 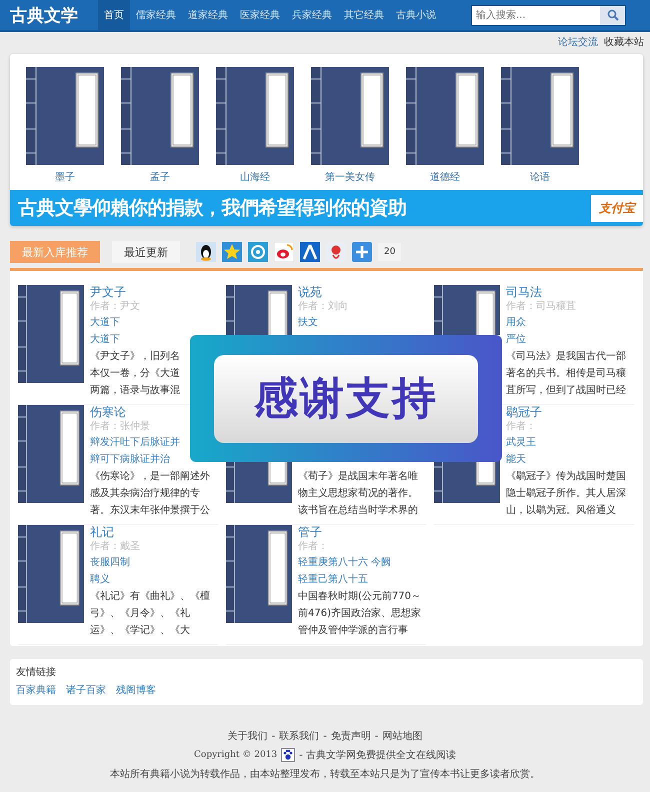 I want to click on description-line: 弓》、《月令》、《礼, so click(x=140, y=613).